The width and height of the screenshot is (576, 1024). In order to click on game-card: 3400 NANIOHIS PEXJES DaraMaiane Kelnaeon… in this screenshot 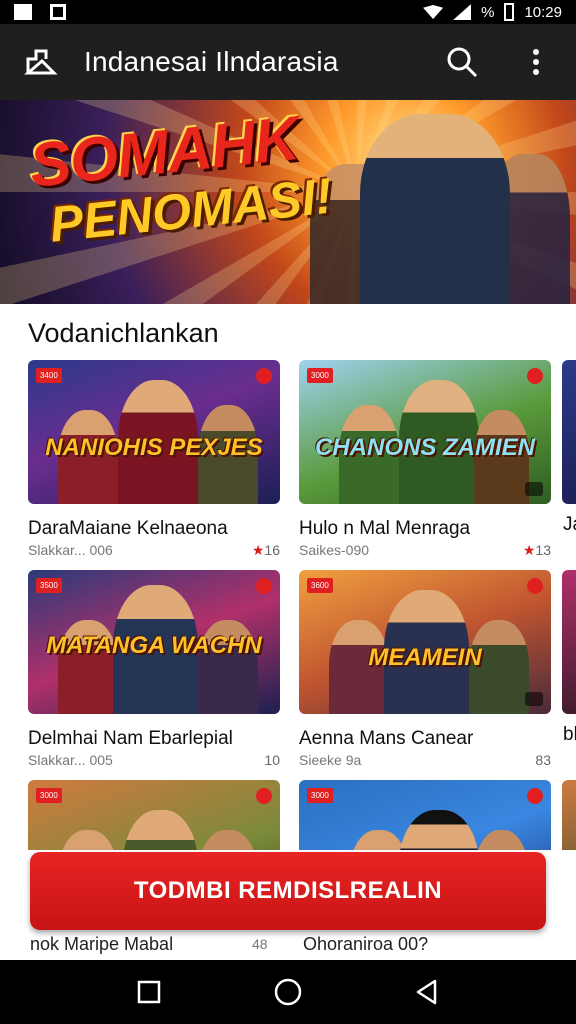, I will do `click(154, 459)`.